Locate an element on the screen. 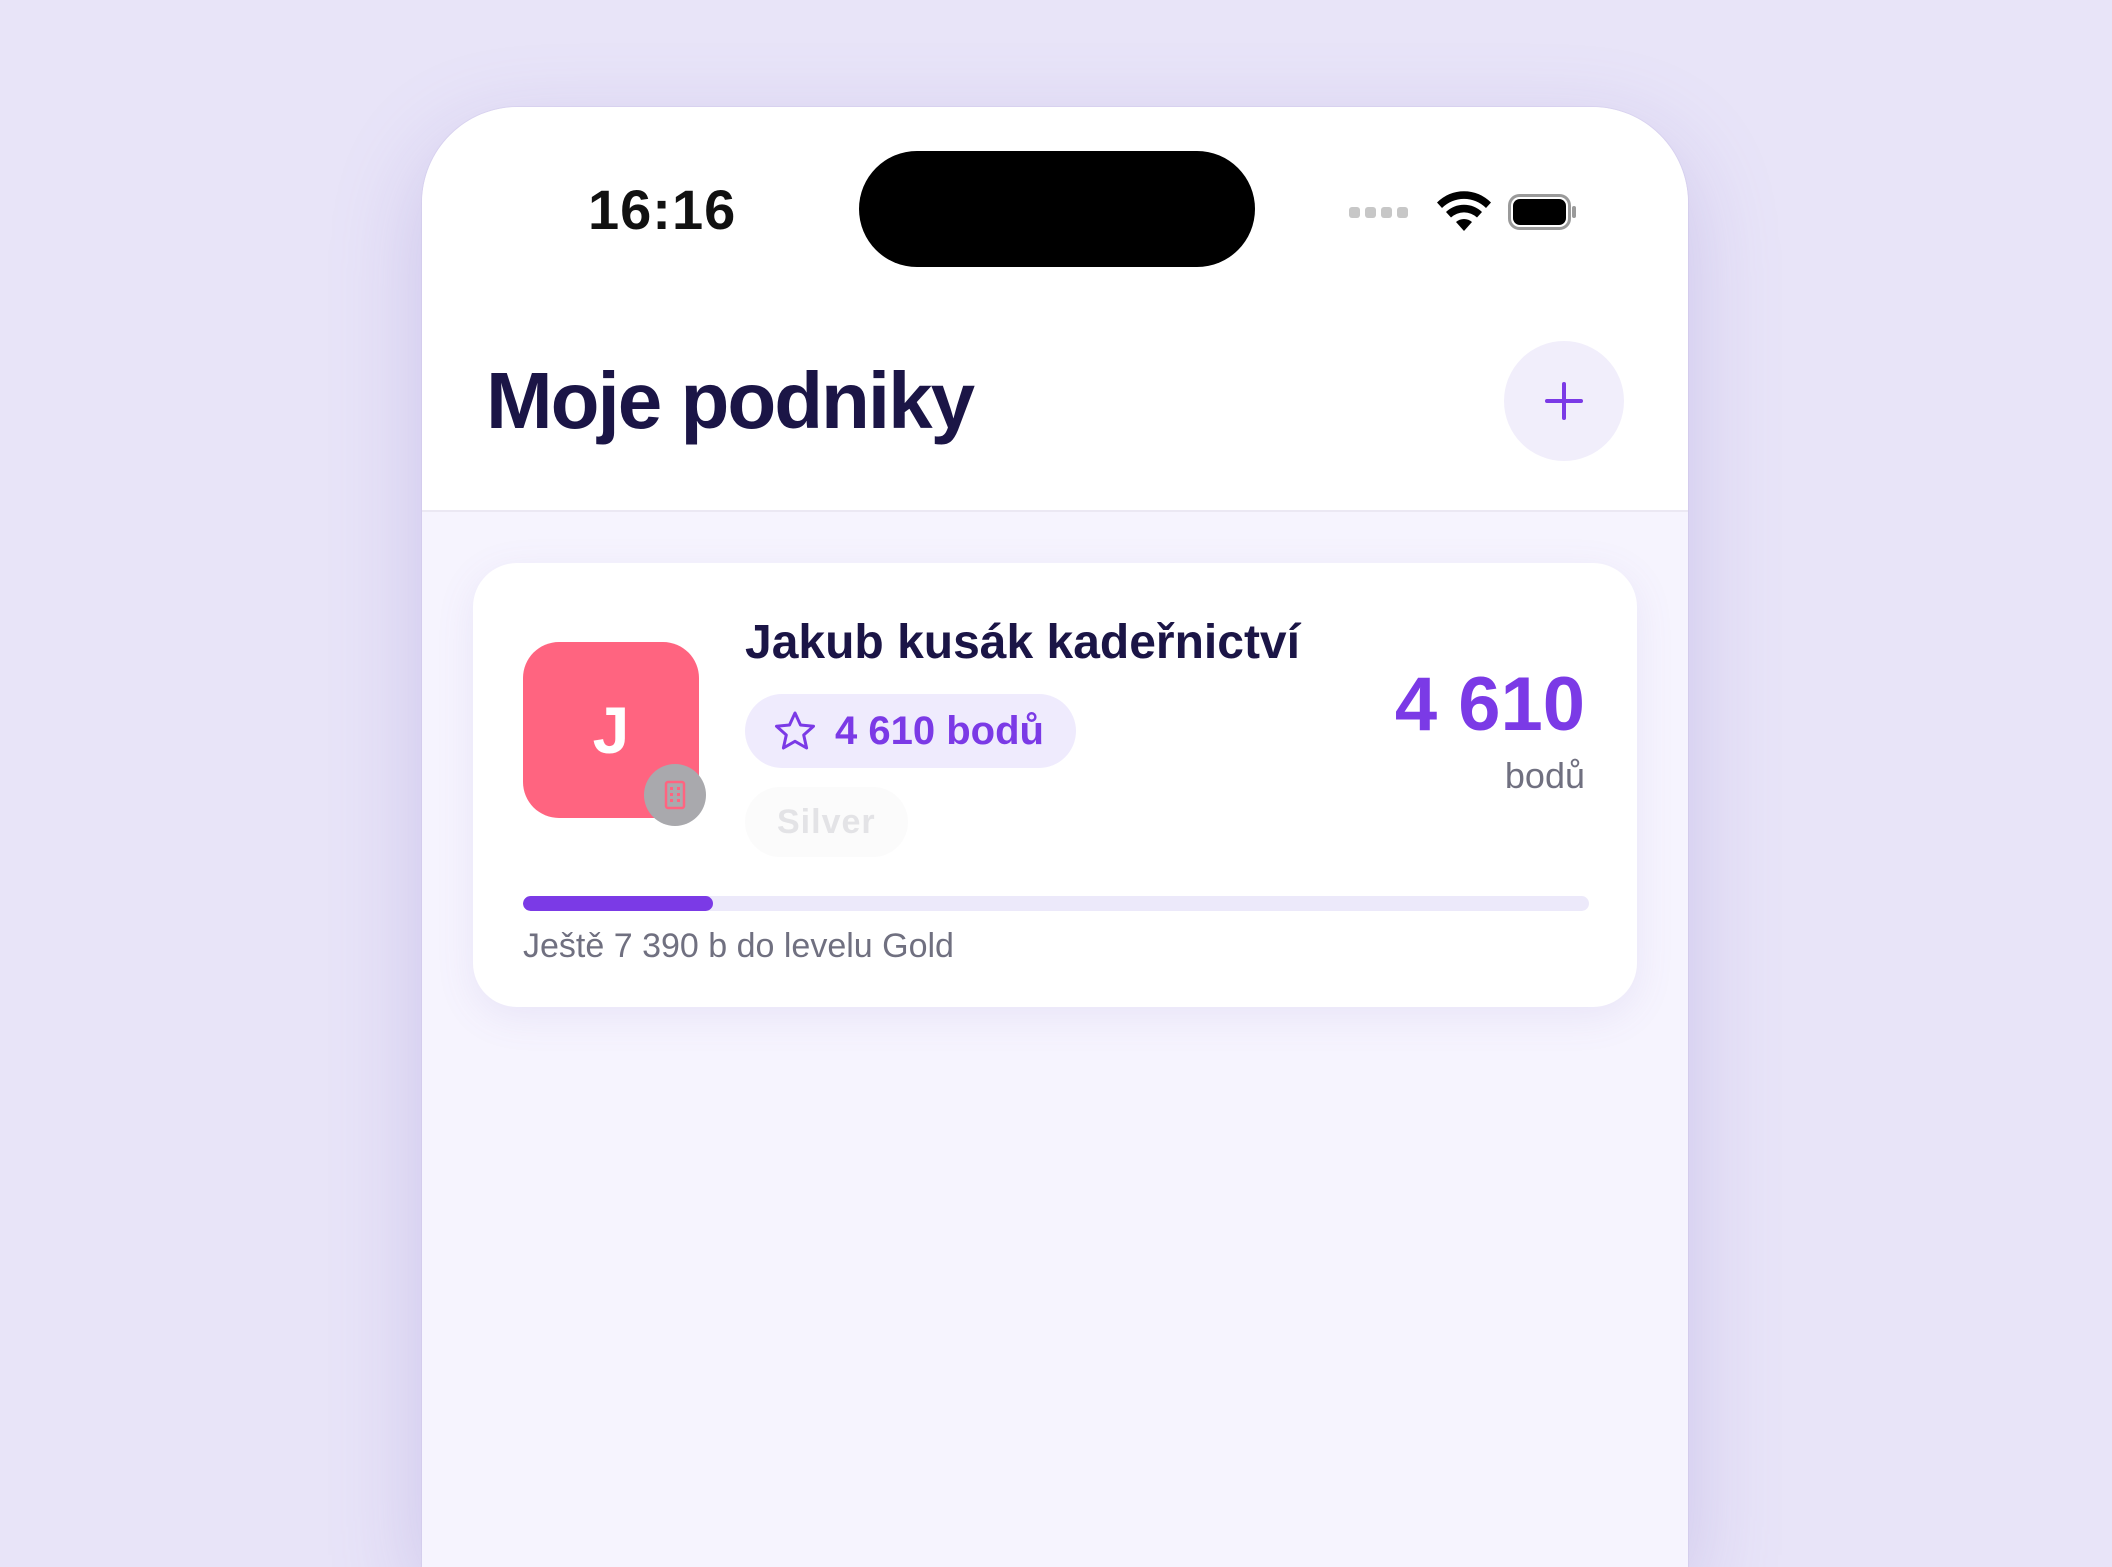 The height and width of the screenshot is (1567, 2112). business-name: Jakub kusák kadeřnictví is located at coordinates (1022, 642).